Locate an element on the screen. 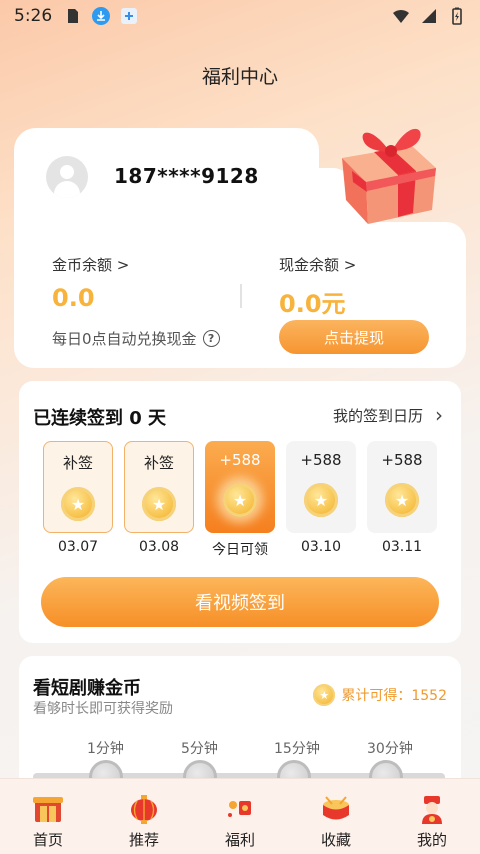  sign-day: +588 ★ 03.10 is located at coordinates (321, 500).